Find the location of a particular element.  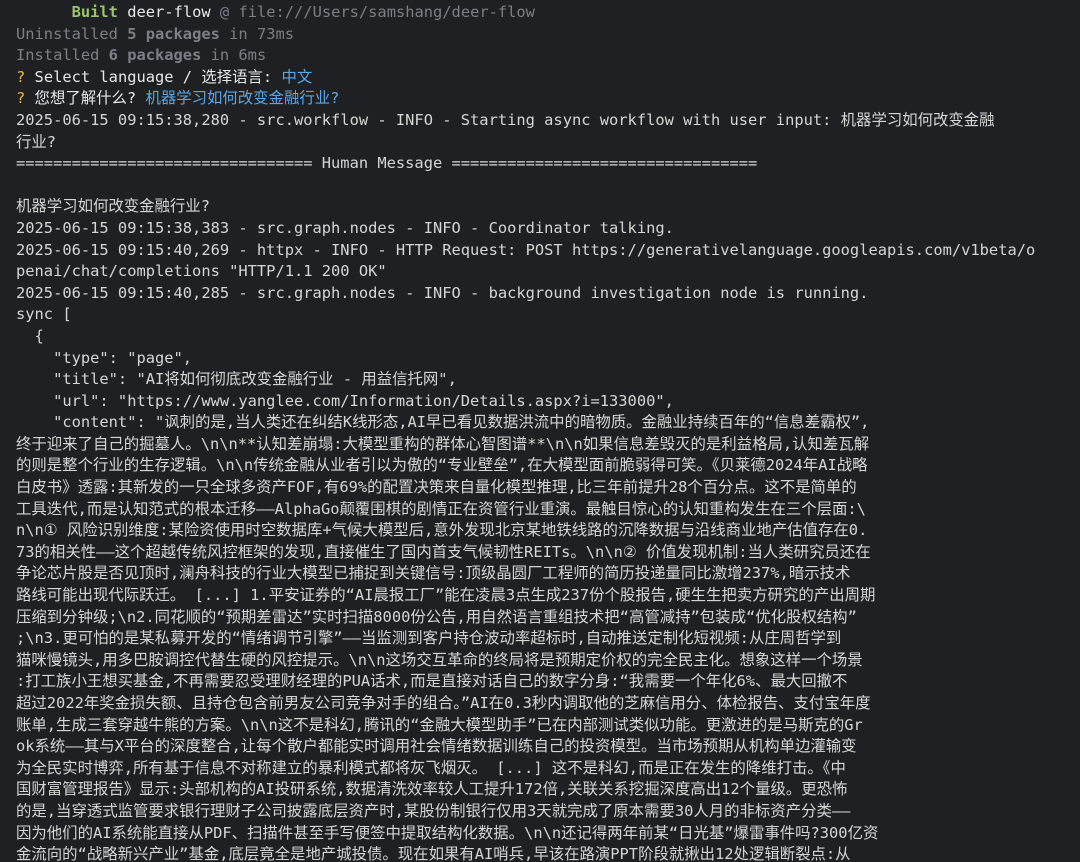

topic-answer: 机器学习如何改变金融行业? is located at coordinates (242, 98).